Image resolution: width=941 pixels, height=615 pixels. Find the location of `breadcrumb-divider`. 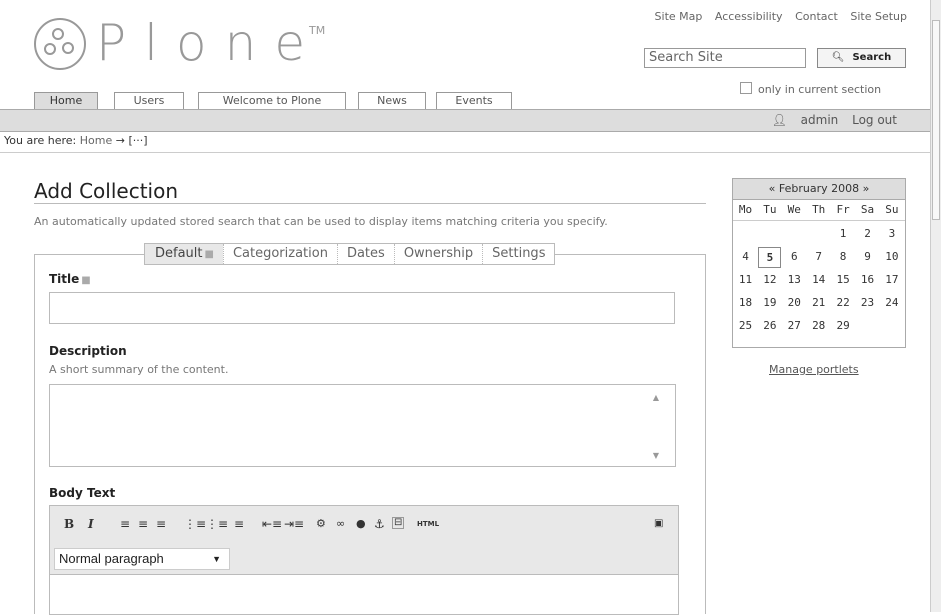

breadcrumb-divider is located at coordinates (470, 152).